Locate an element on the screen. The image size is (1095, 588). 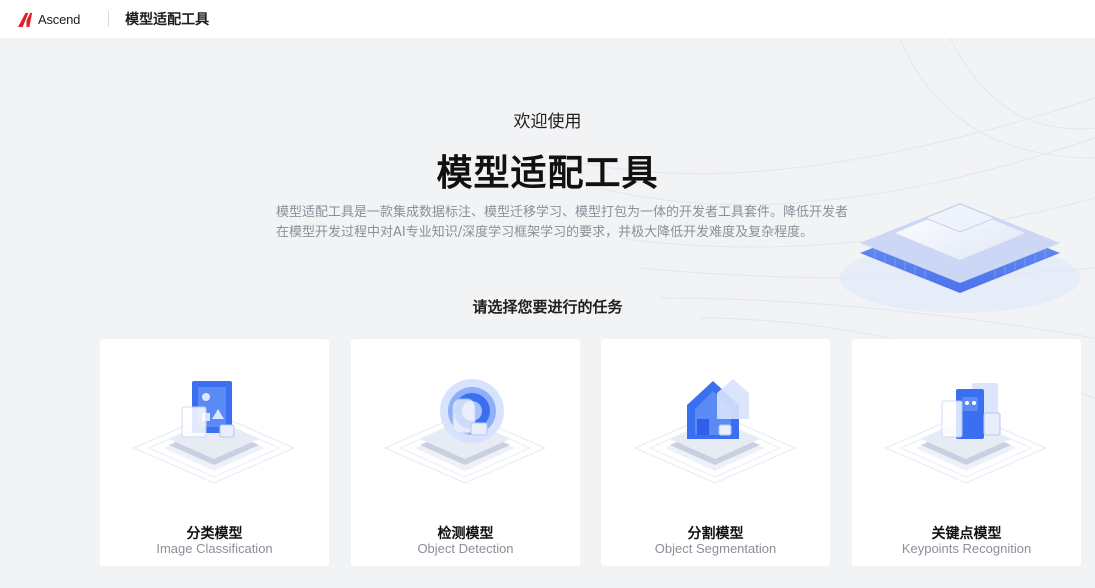
object-segmentation-icon is located at coordinates (715, 431).